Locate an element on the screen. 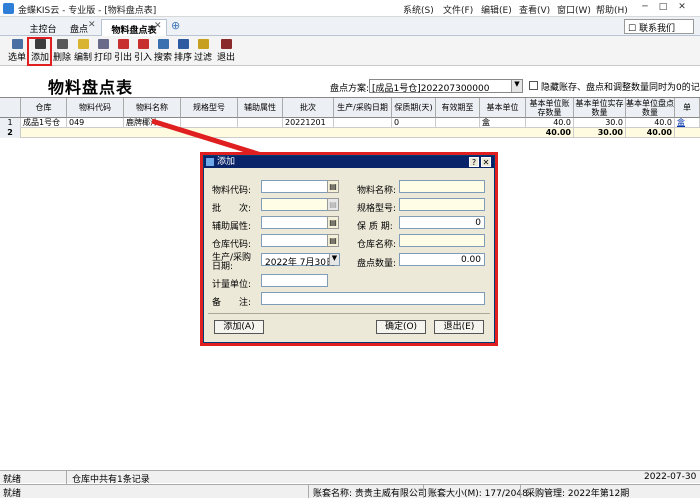  toolbar-label: 引入 is located at coordinates (142, 58).